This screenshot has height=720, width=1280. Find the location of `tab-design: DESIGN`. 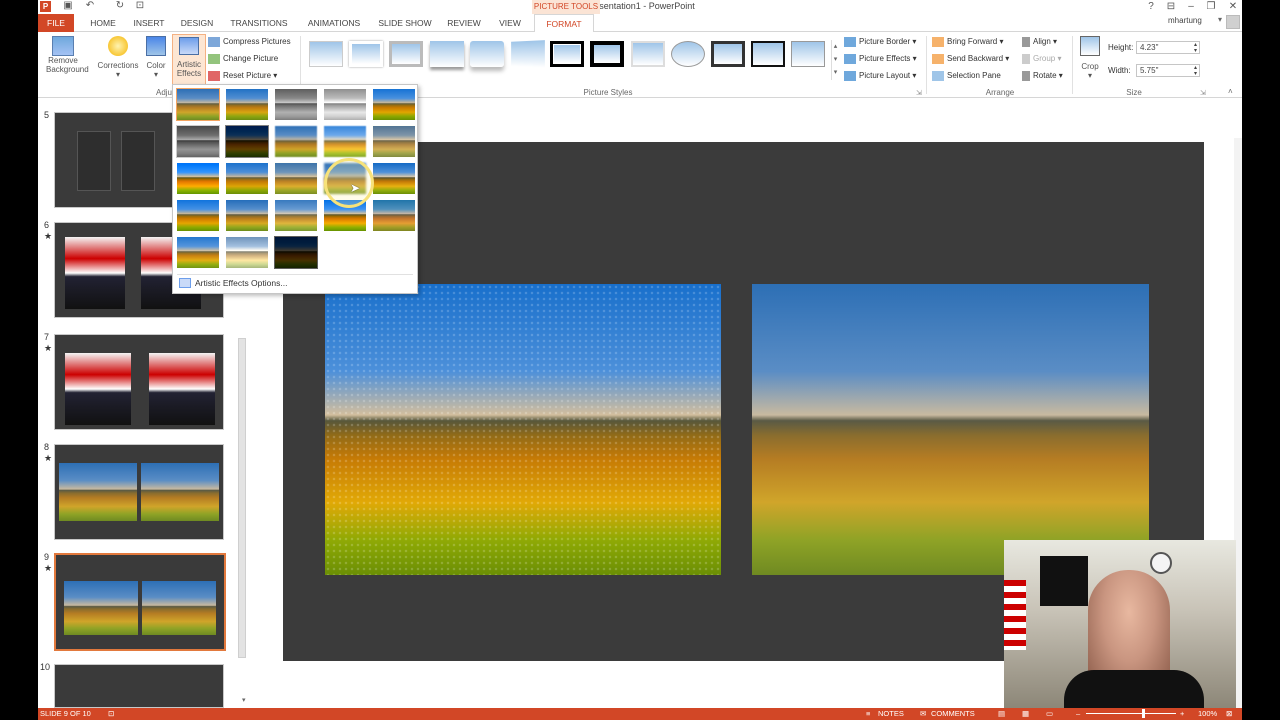

tab-design: DESIGN is located at coordinates (197, 23).